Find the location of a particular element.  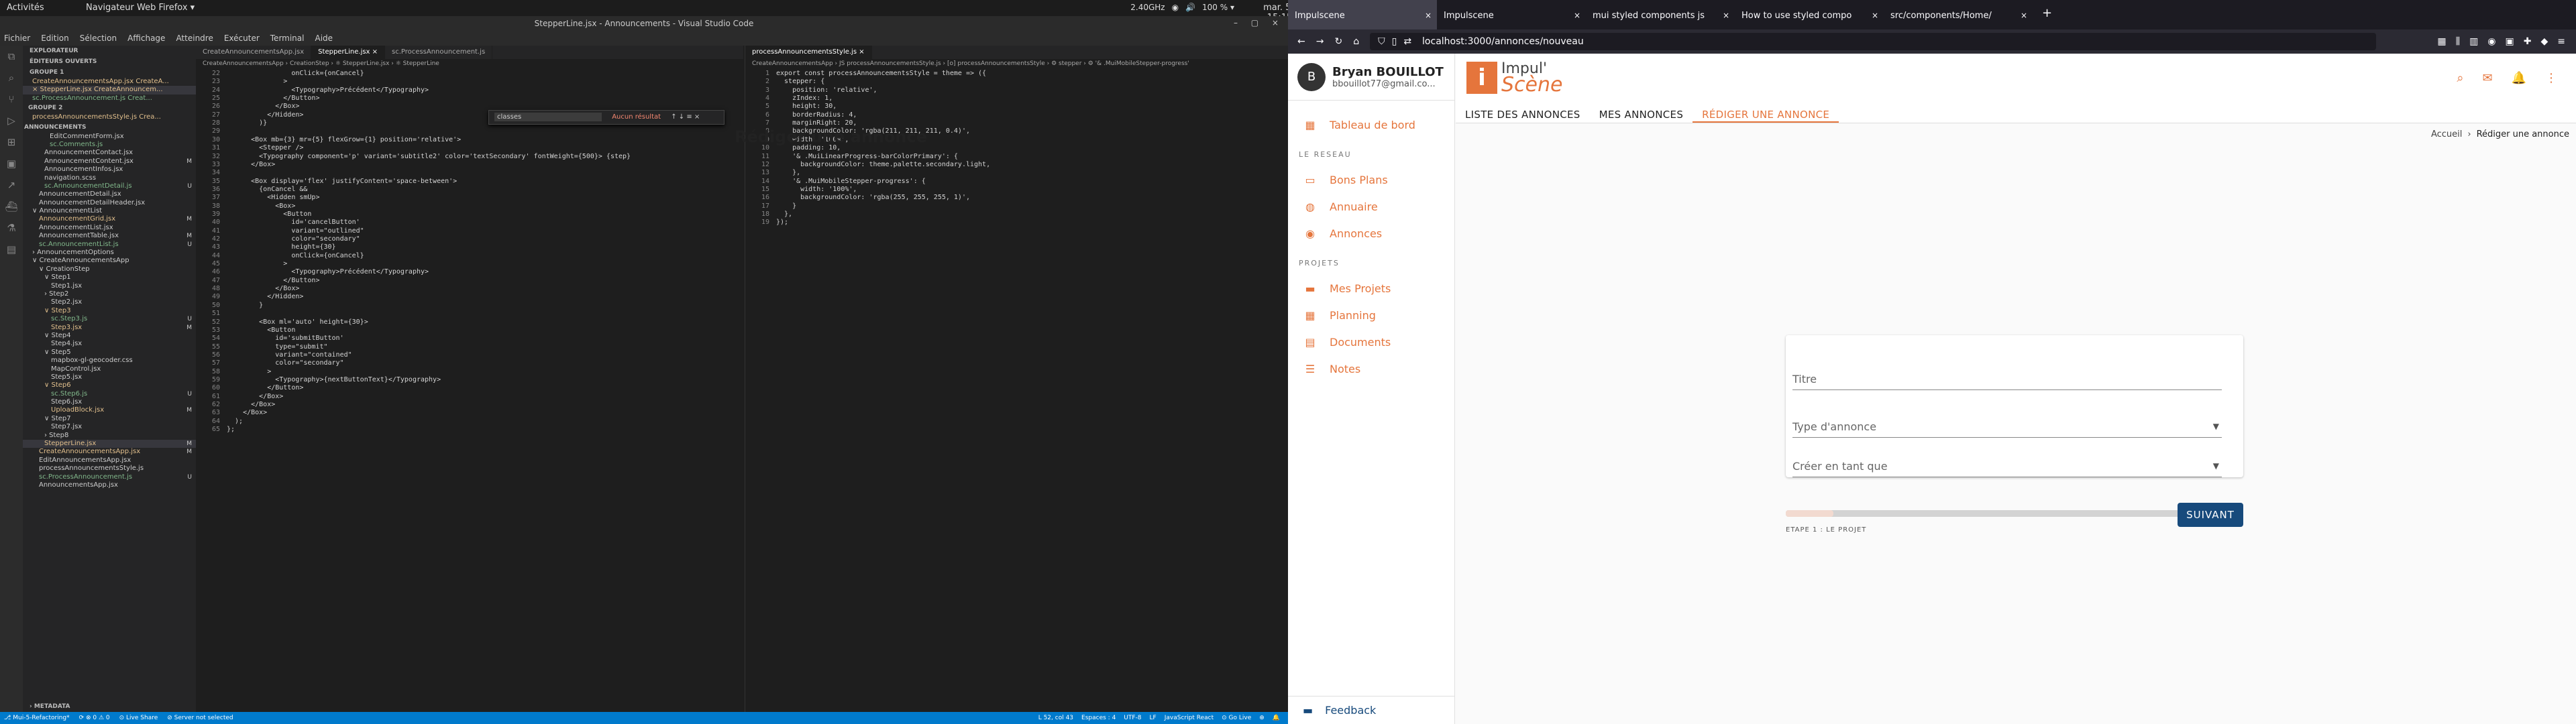

extension4-icon: ◆ is located at coordinates (2544, 41).